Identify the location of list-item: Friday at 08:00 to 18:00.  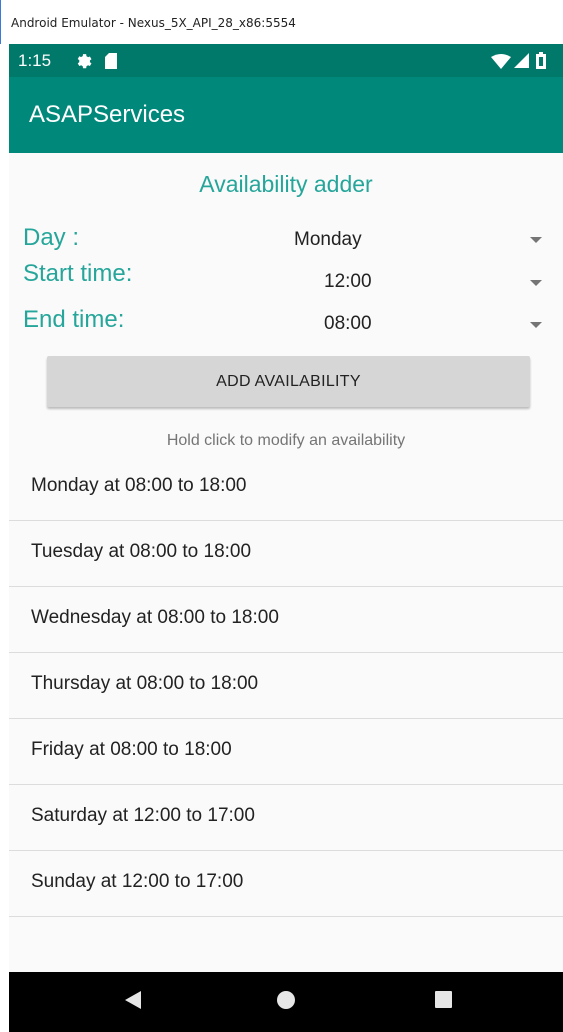
(286, 752).